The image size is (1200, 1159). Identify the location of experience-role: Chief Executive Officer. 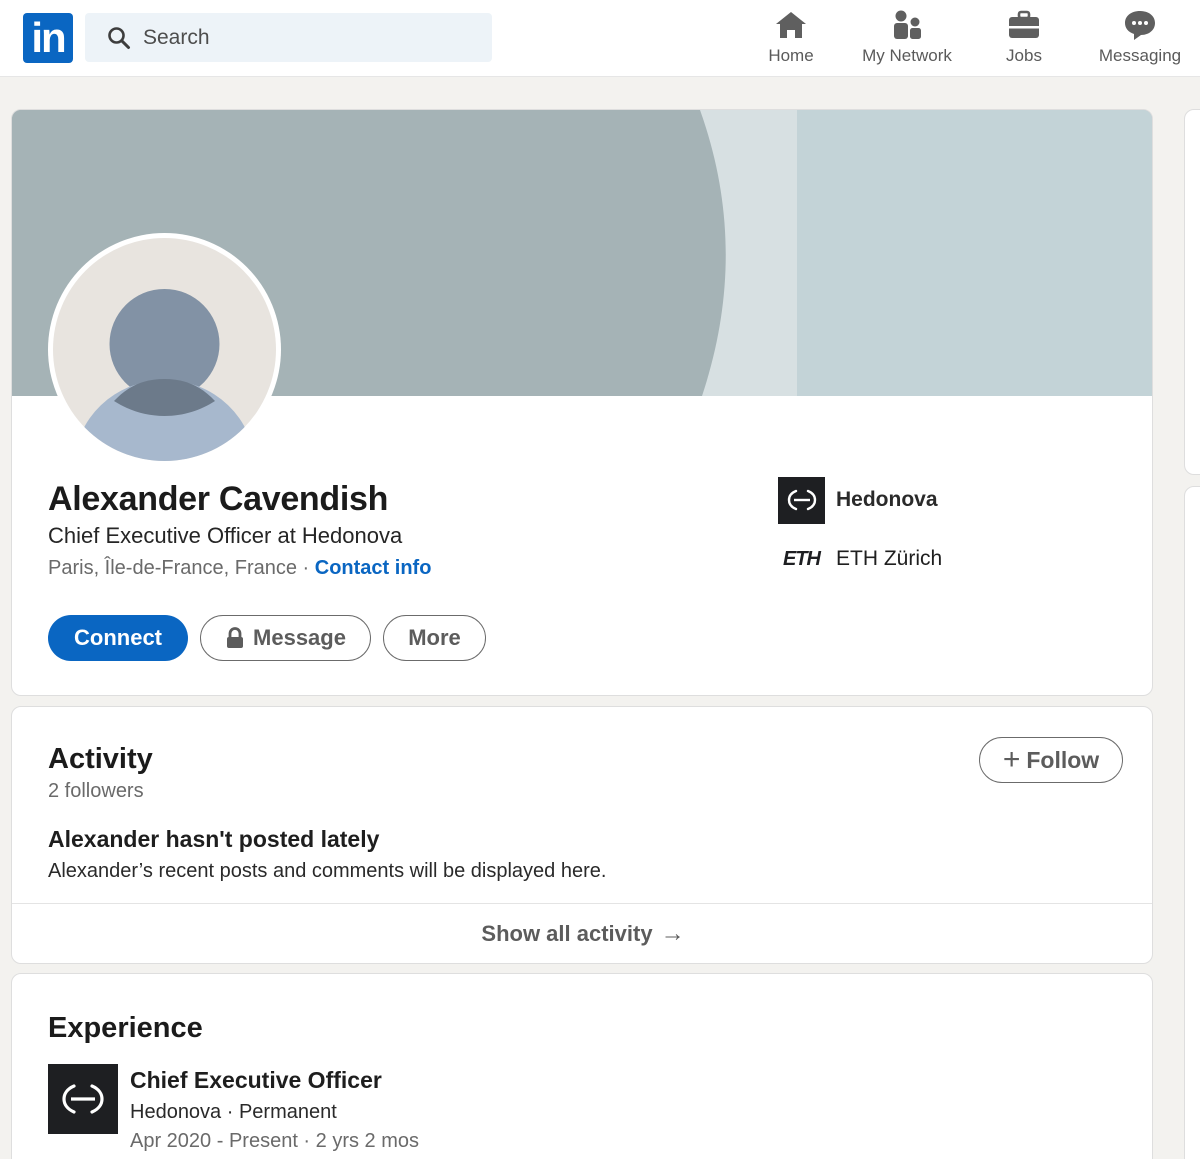
(256, 1080).